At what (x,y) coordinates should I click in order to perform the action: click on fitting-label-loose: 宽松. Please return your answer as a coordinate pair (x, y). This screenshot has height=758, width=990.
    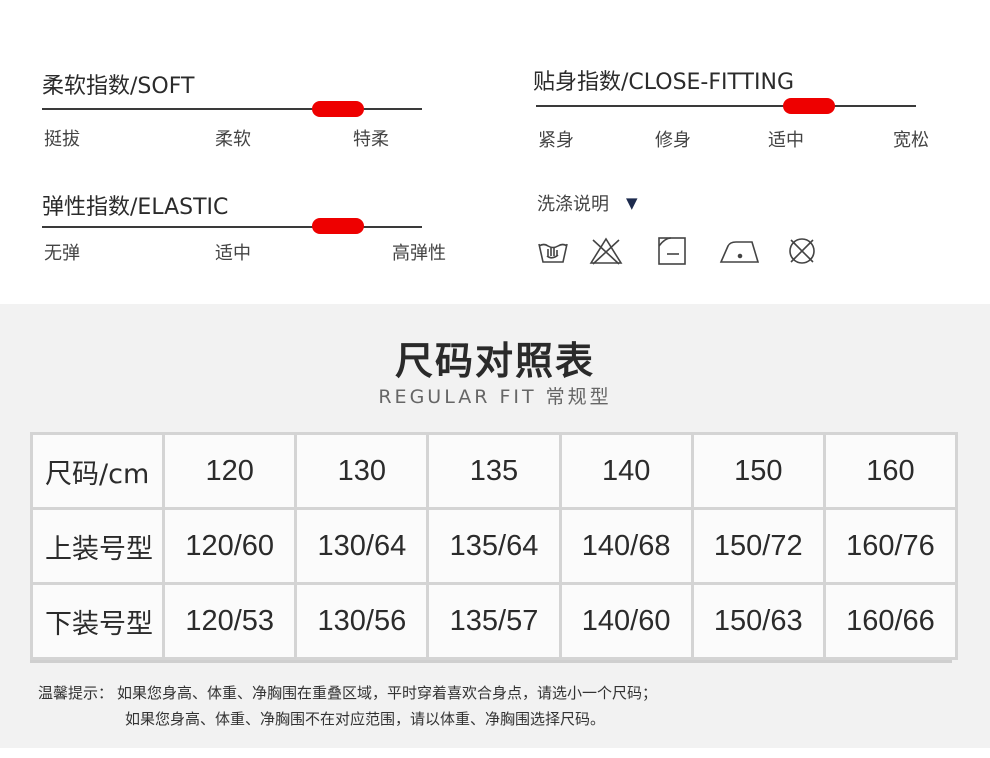
    Looking at the image, I should click on (911, 140).